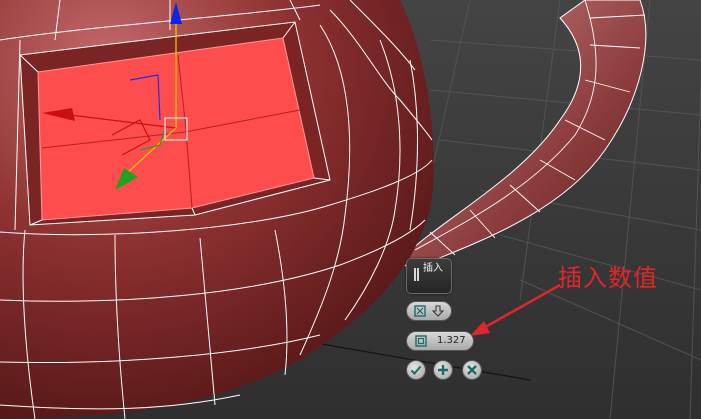  I want to click on inset-amount-icon, so click(421, 341).